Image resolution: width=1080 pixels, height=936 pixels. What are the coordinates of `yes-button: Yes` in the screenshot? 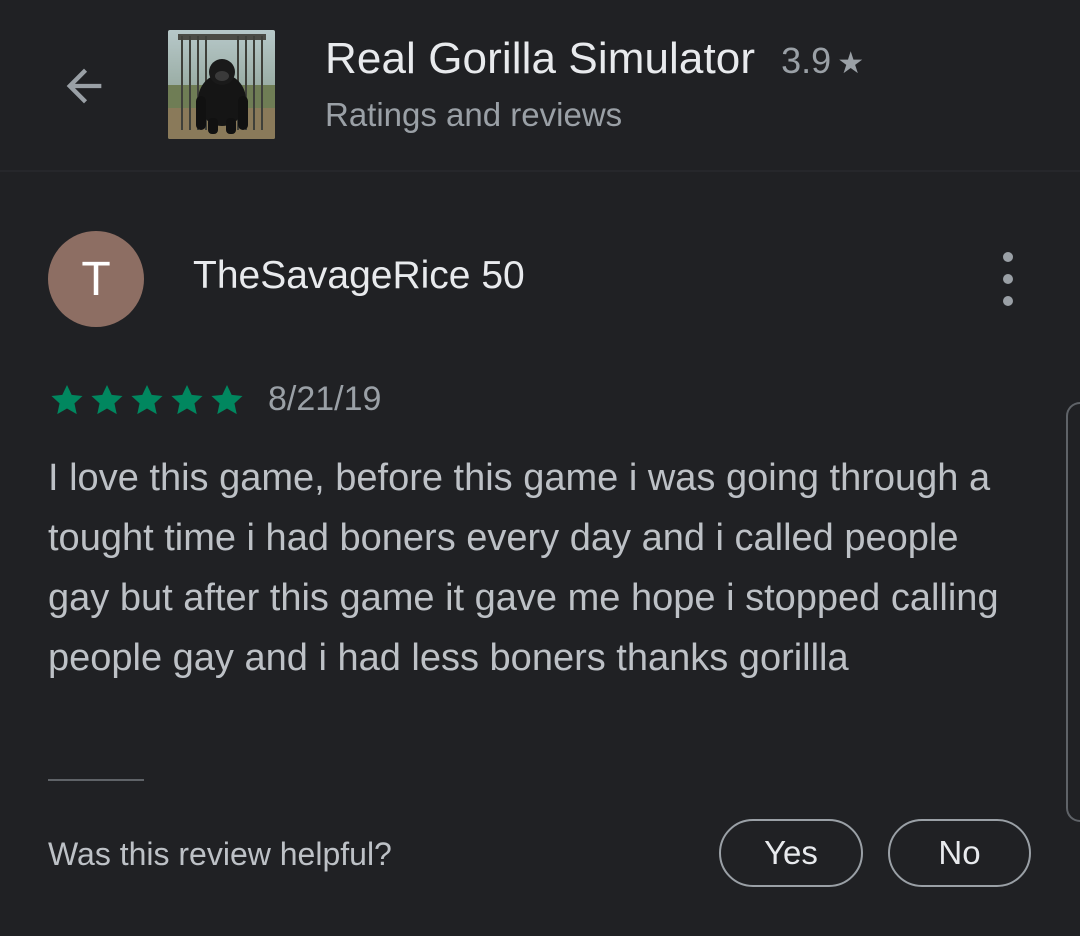 It's located at (791, 853).